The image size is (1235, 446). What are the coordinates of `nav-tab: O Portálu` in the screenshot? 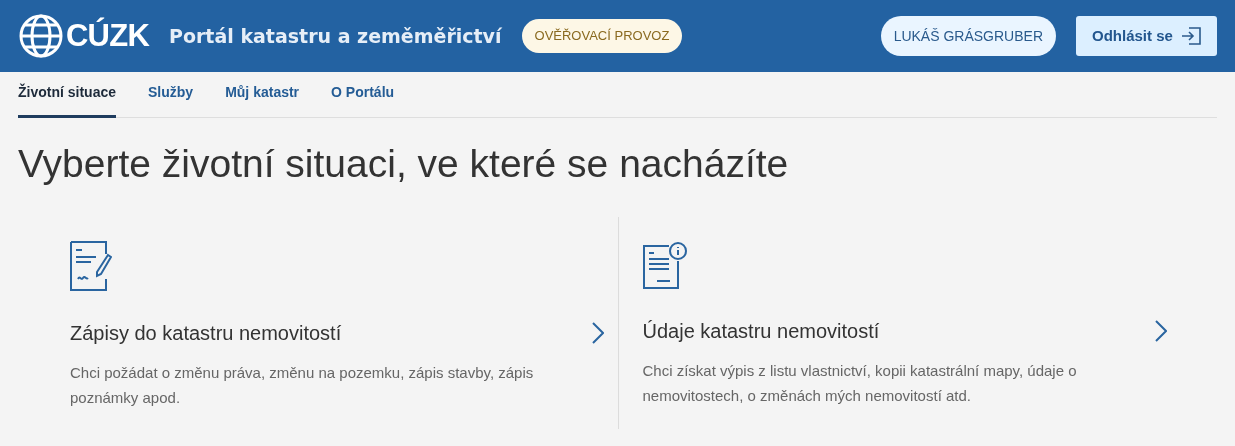 It's located at (363, 100).